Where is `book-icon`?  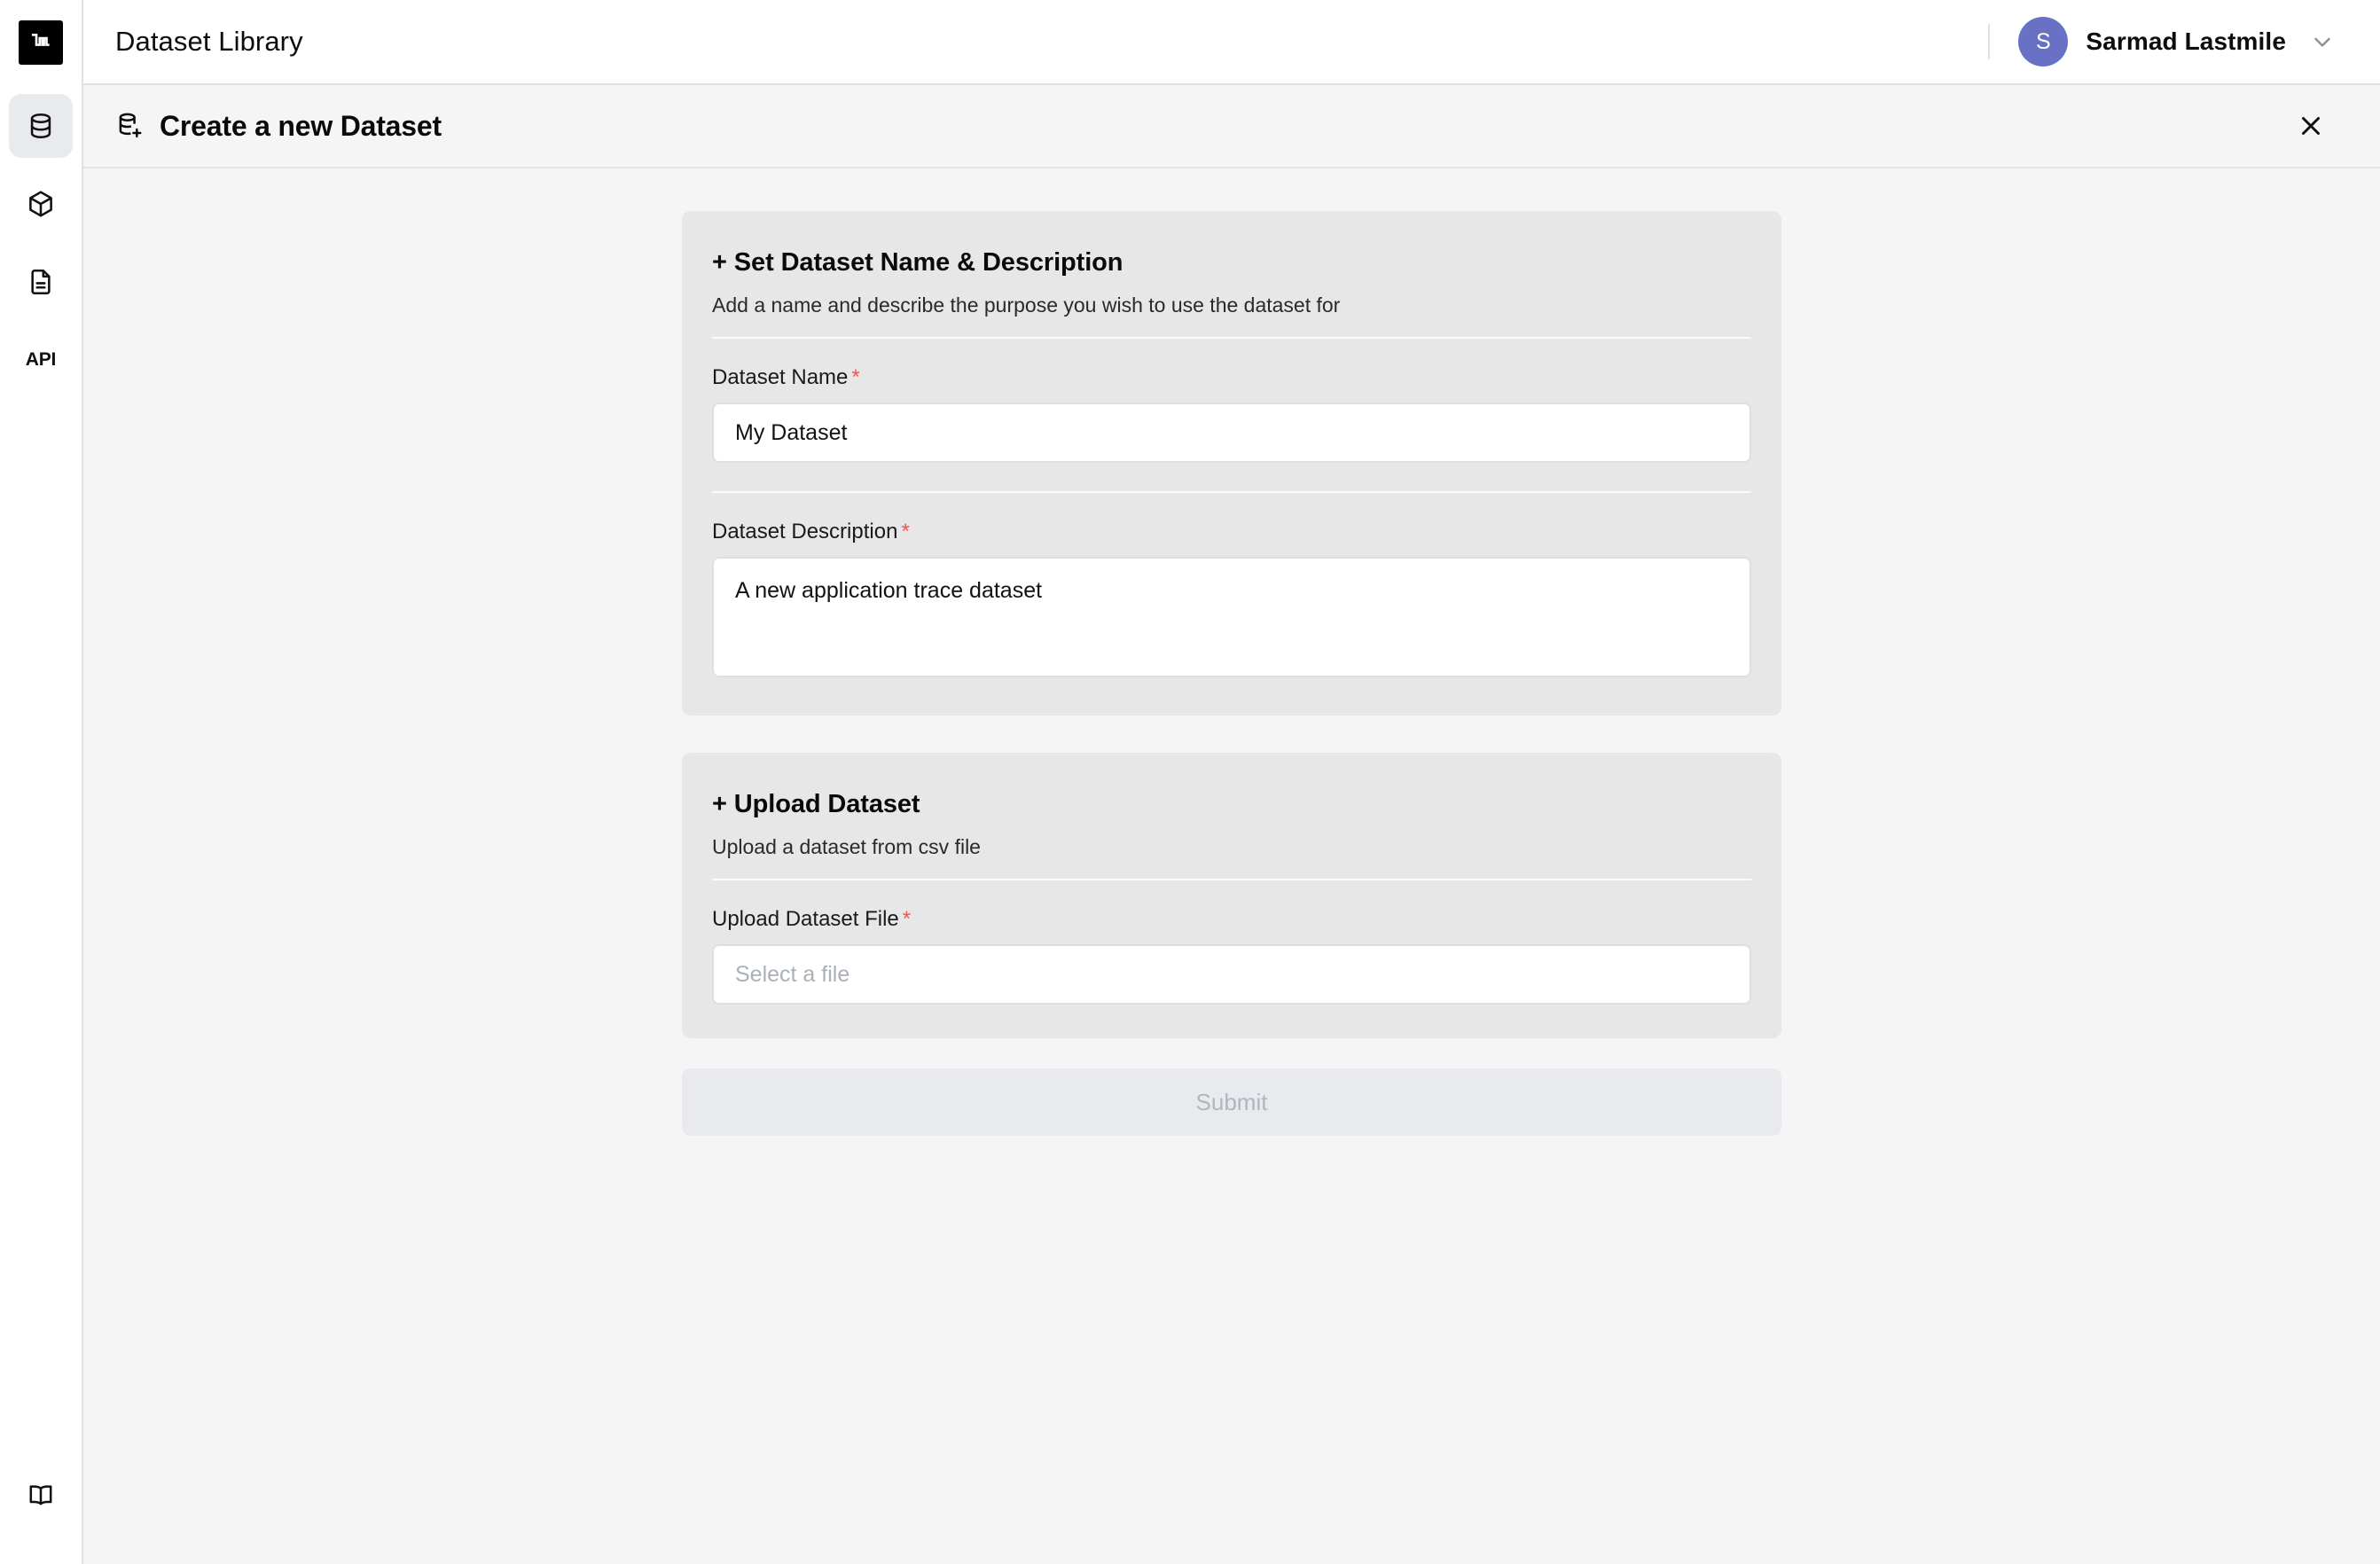 book-icon is located at coordinates (40, 1495).